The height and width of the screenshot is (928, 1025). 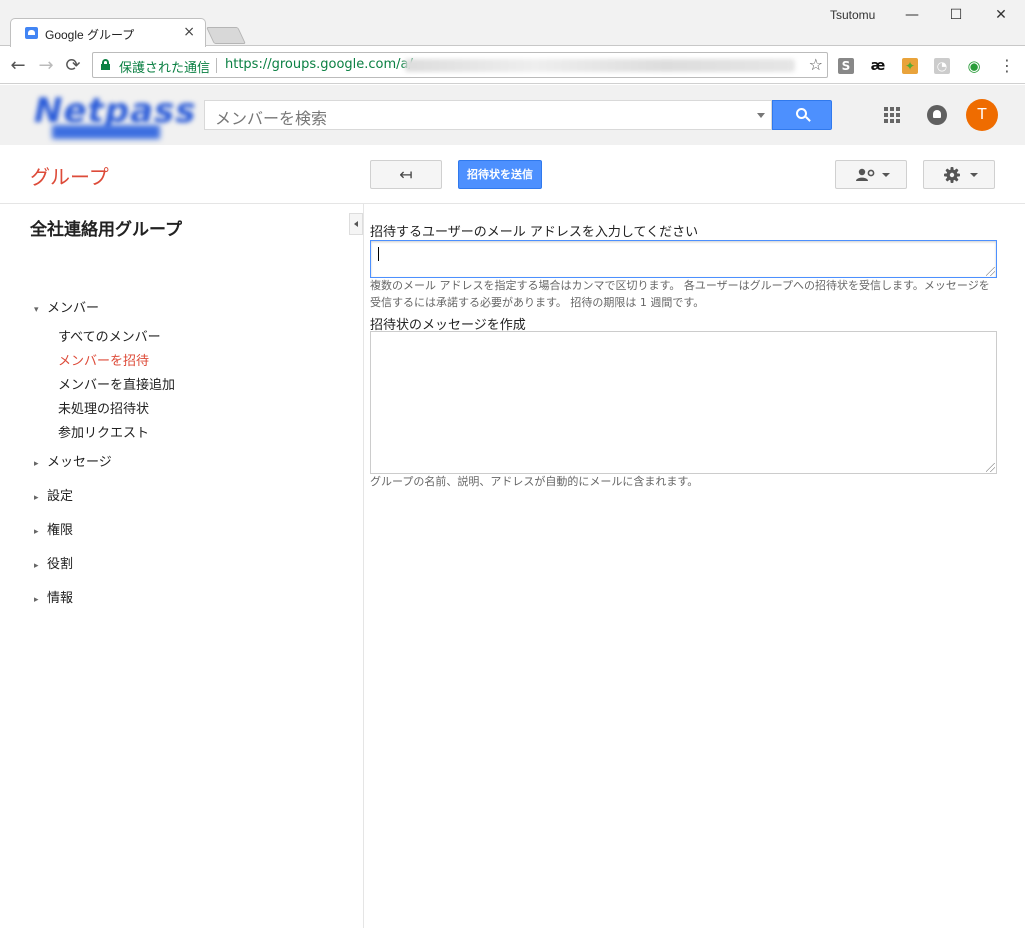 I want to click on sidebar-section-label: メンバー, so click(x=73, y=308).